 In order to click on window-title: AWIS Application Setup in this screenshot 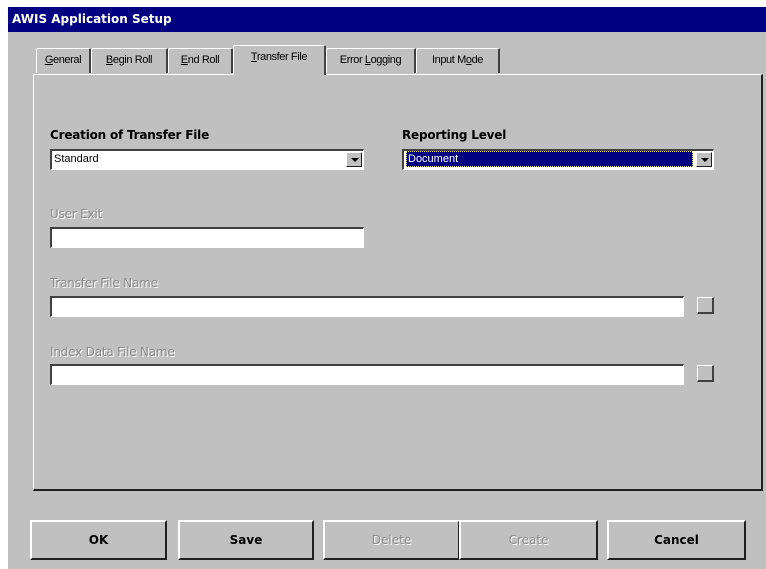, I will do `click(92, 19)`.